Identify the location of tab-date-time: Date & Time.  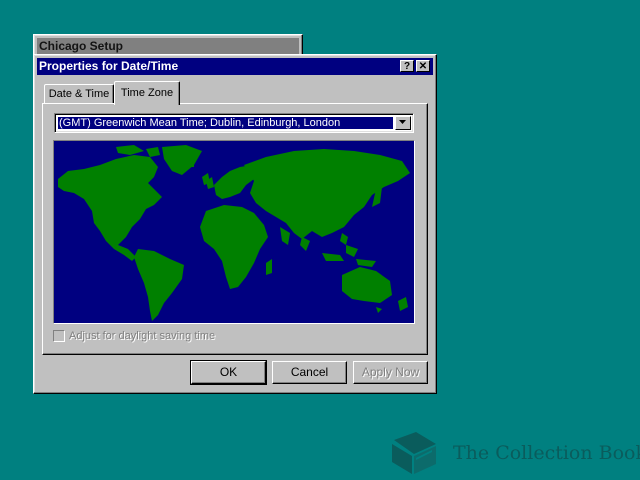
(79, 94).